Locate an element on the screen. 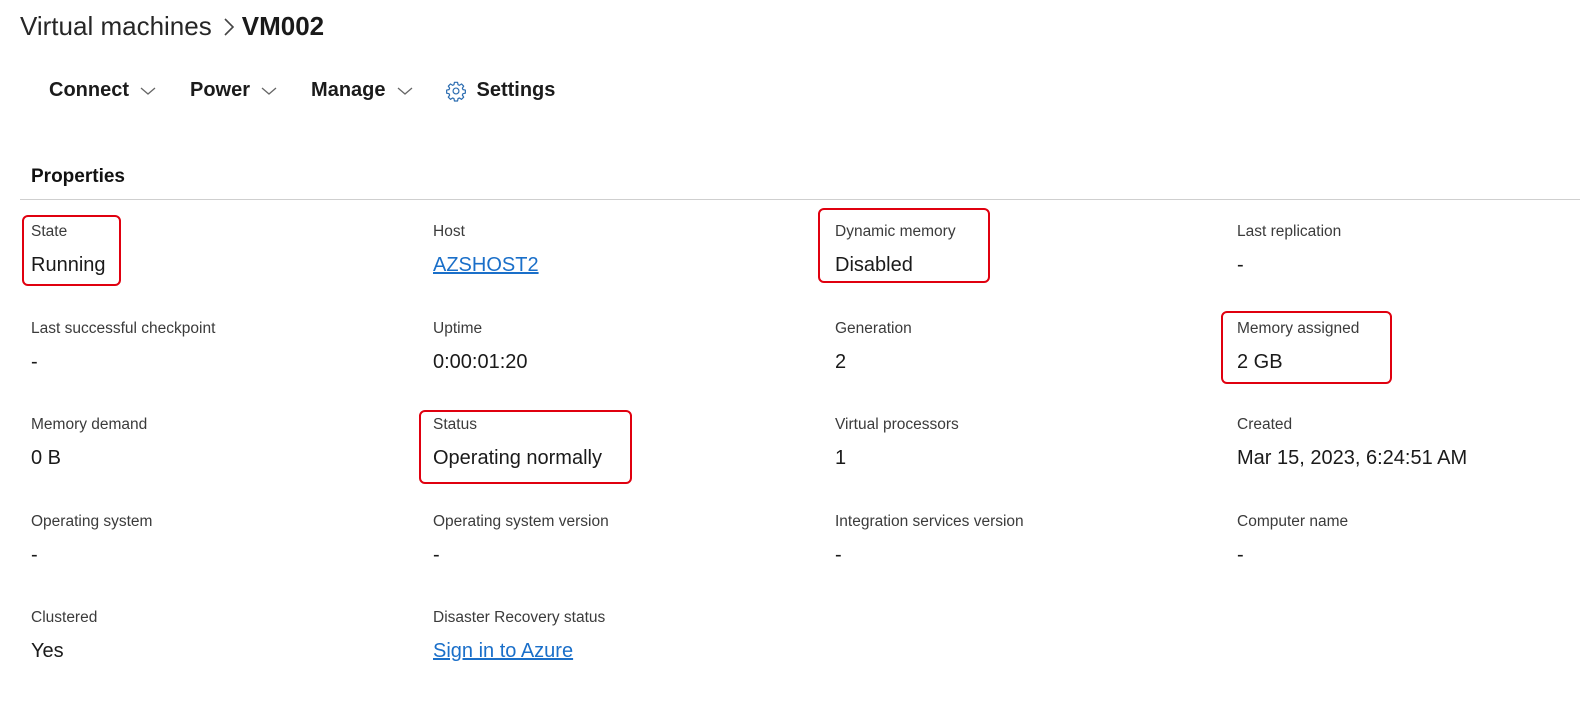 Image resolution: width=1580 pixels, height=707 pixels. command-bar: Connect Power Manage Settings is located at coordinates (302, 90).